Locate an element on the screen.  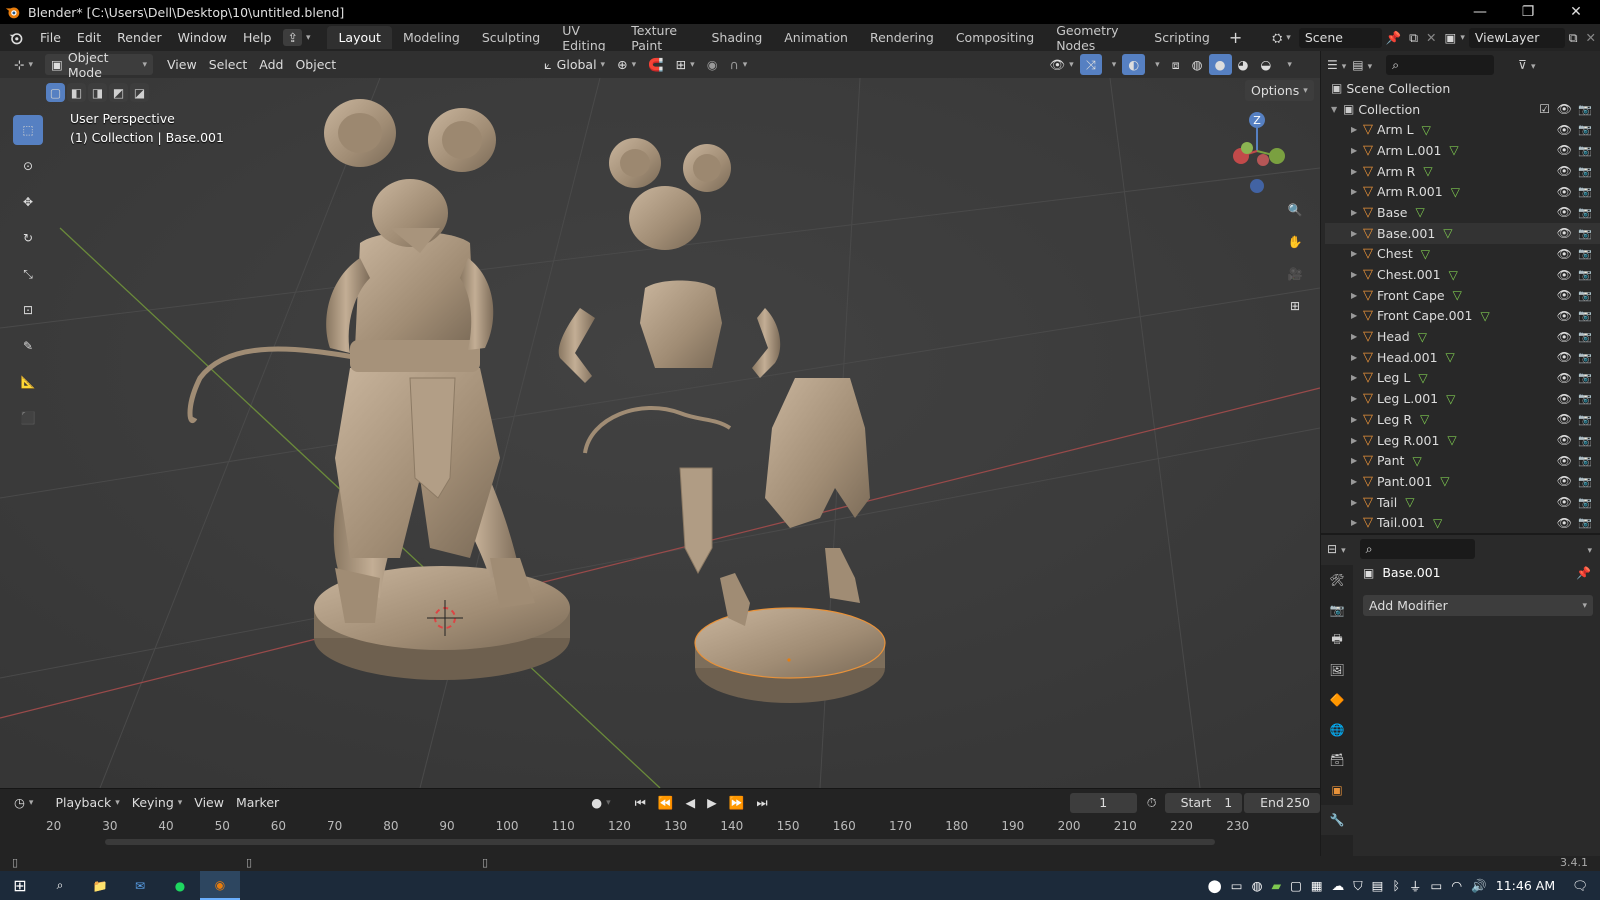
start-frame-field: Start 1 is located at coordinates (1203, 802).